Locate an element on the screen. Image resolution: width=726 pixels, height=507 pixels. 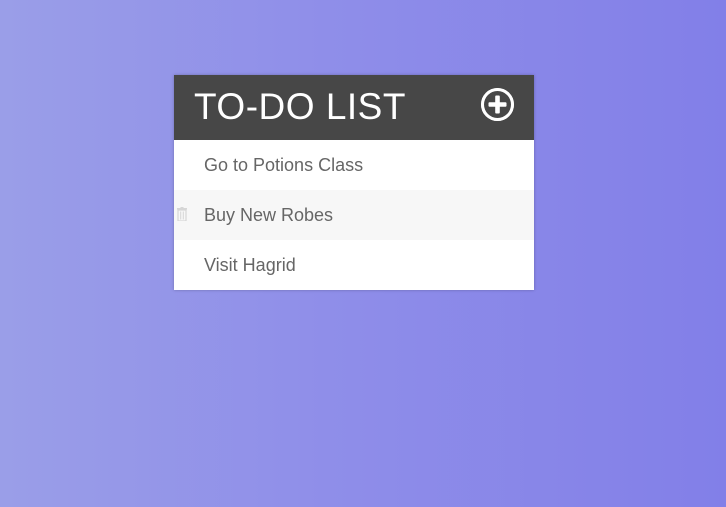
todo-item-label: Buy New Robes is located at coordinates (269, 215).